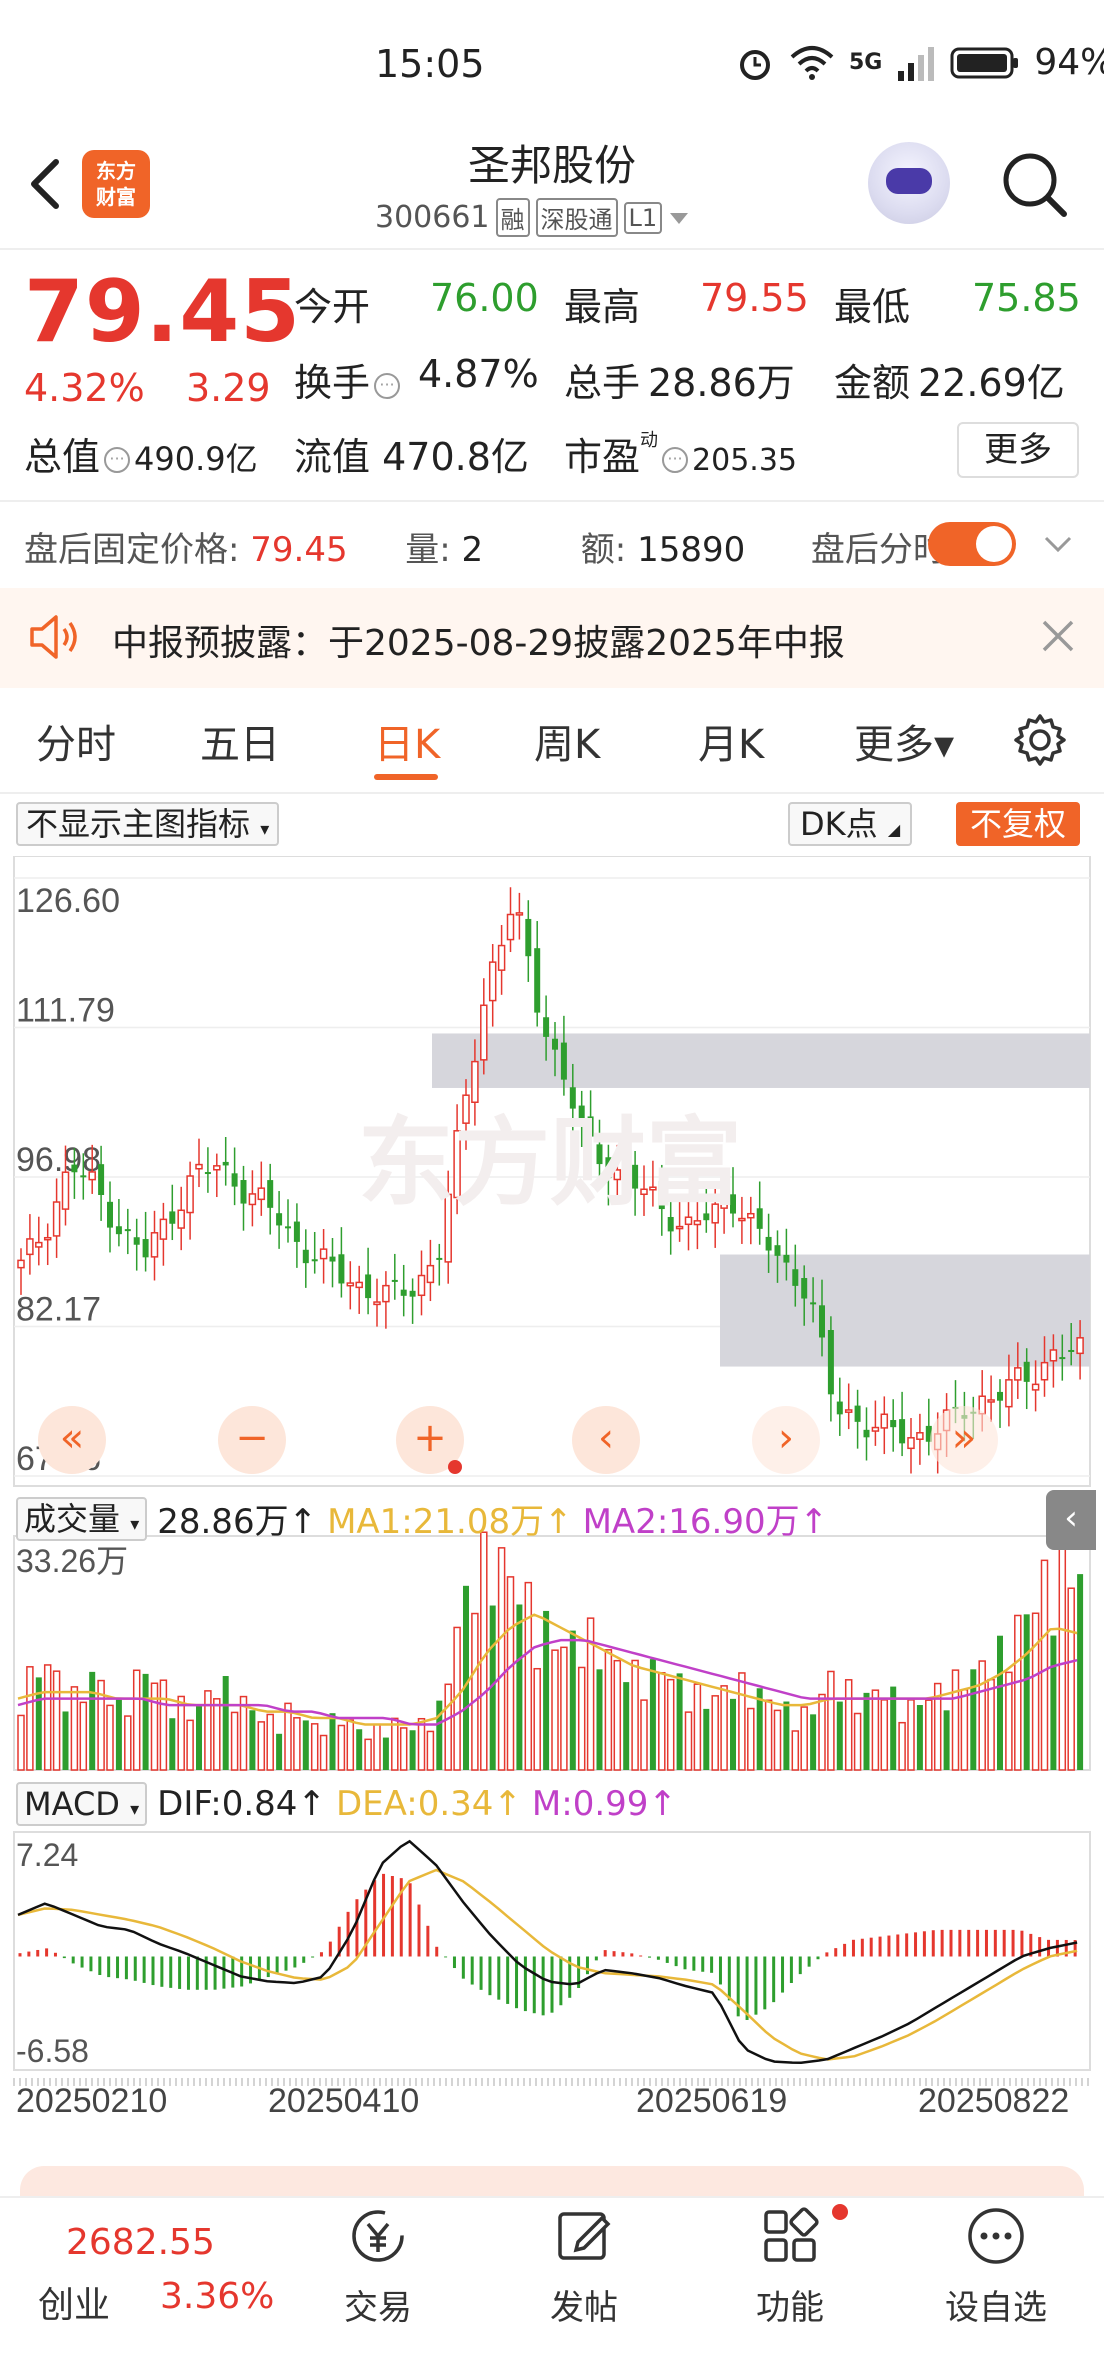  Describe the element at coordinates (1018, 824) in the screenshot. I see `adjust-mode-button: 不复权` at that location.